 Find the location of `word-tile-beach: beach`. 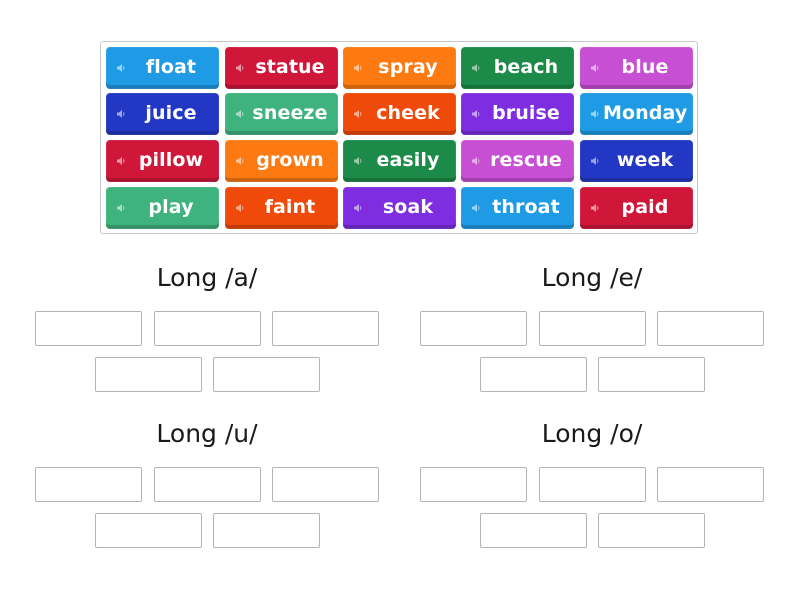

word-tile-beach: beach is located at coordinates (517, 68).